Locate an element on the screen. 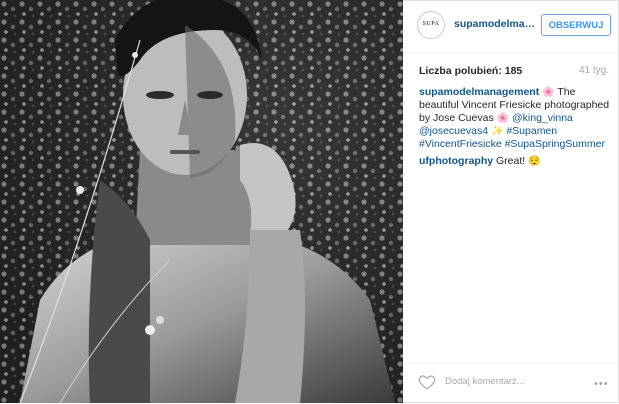 The height and width of the screenshot is (404, 619). likes-row: Liczba polubień: 185 41 tyg. is located at coordinates (514, 72).